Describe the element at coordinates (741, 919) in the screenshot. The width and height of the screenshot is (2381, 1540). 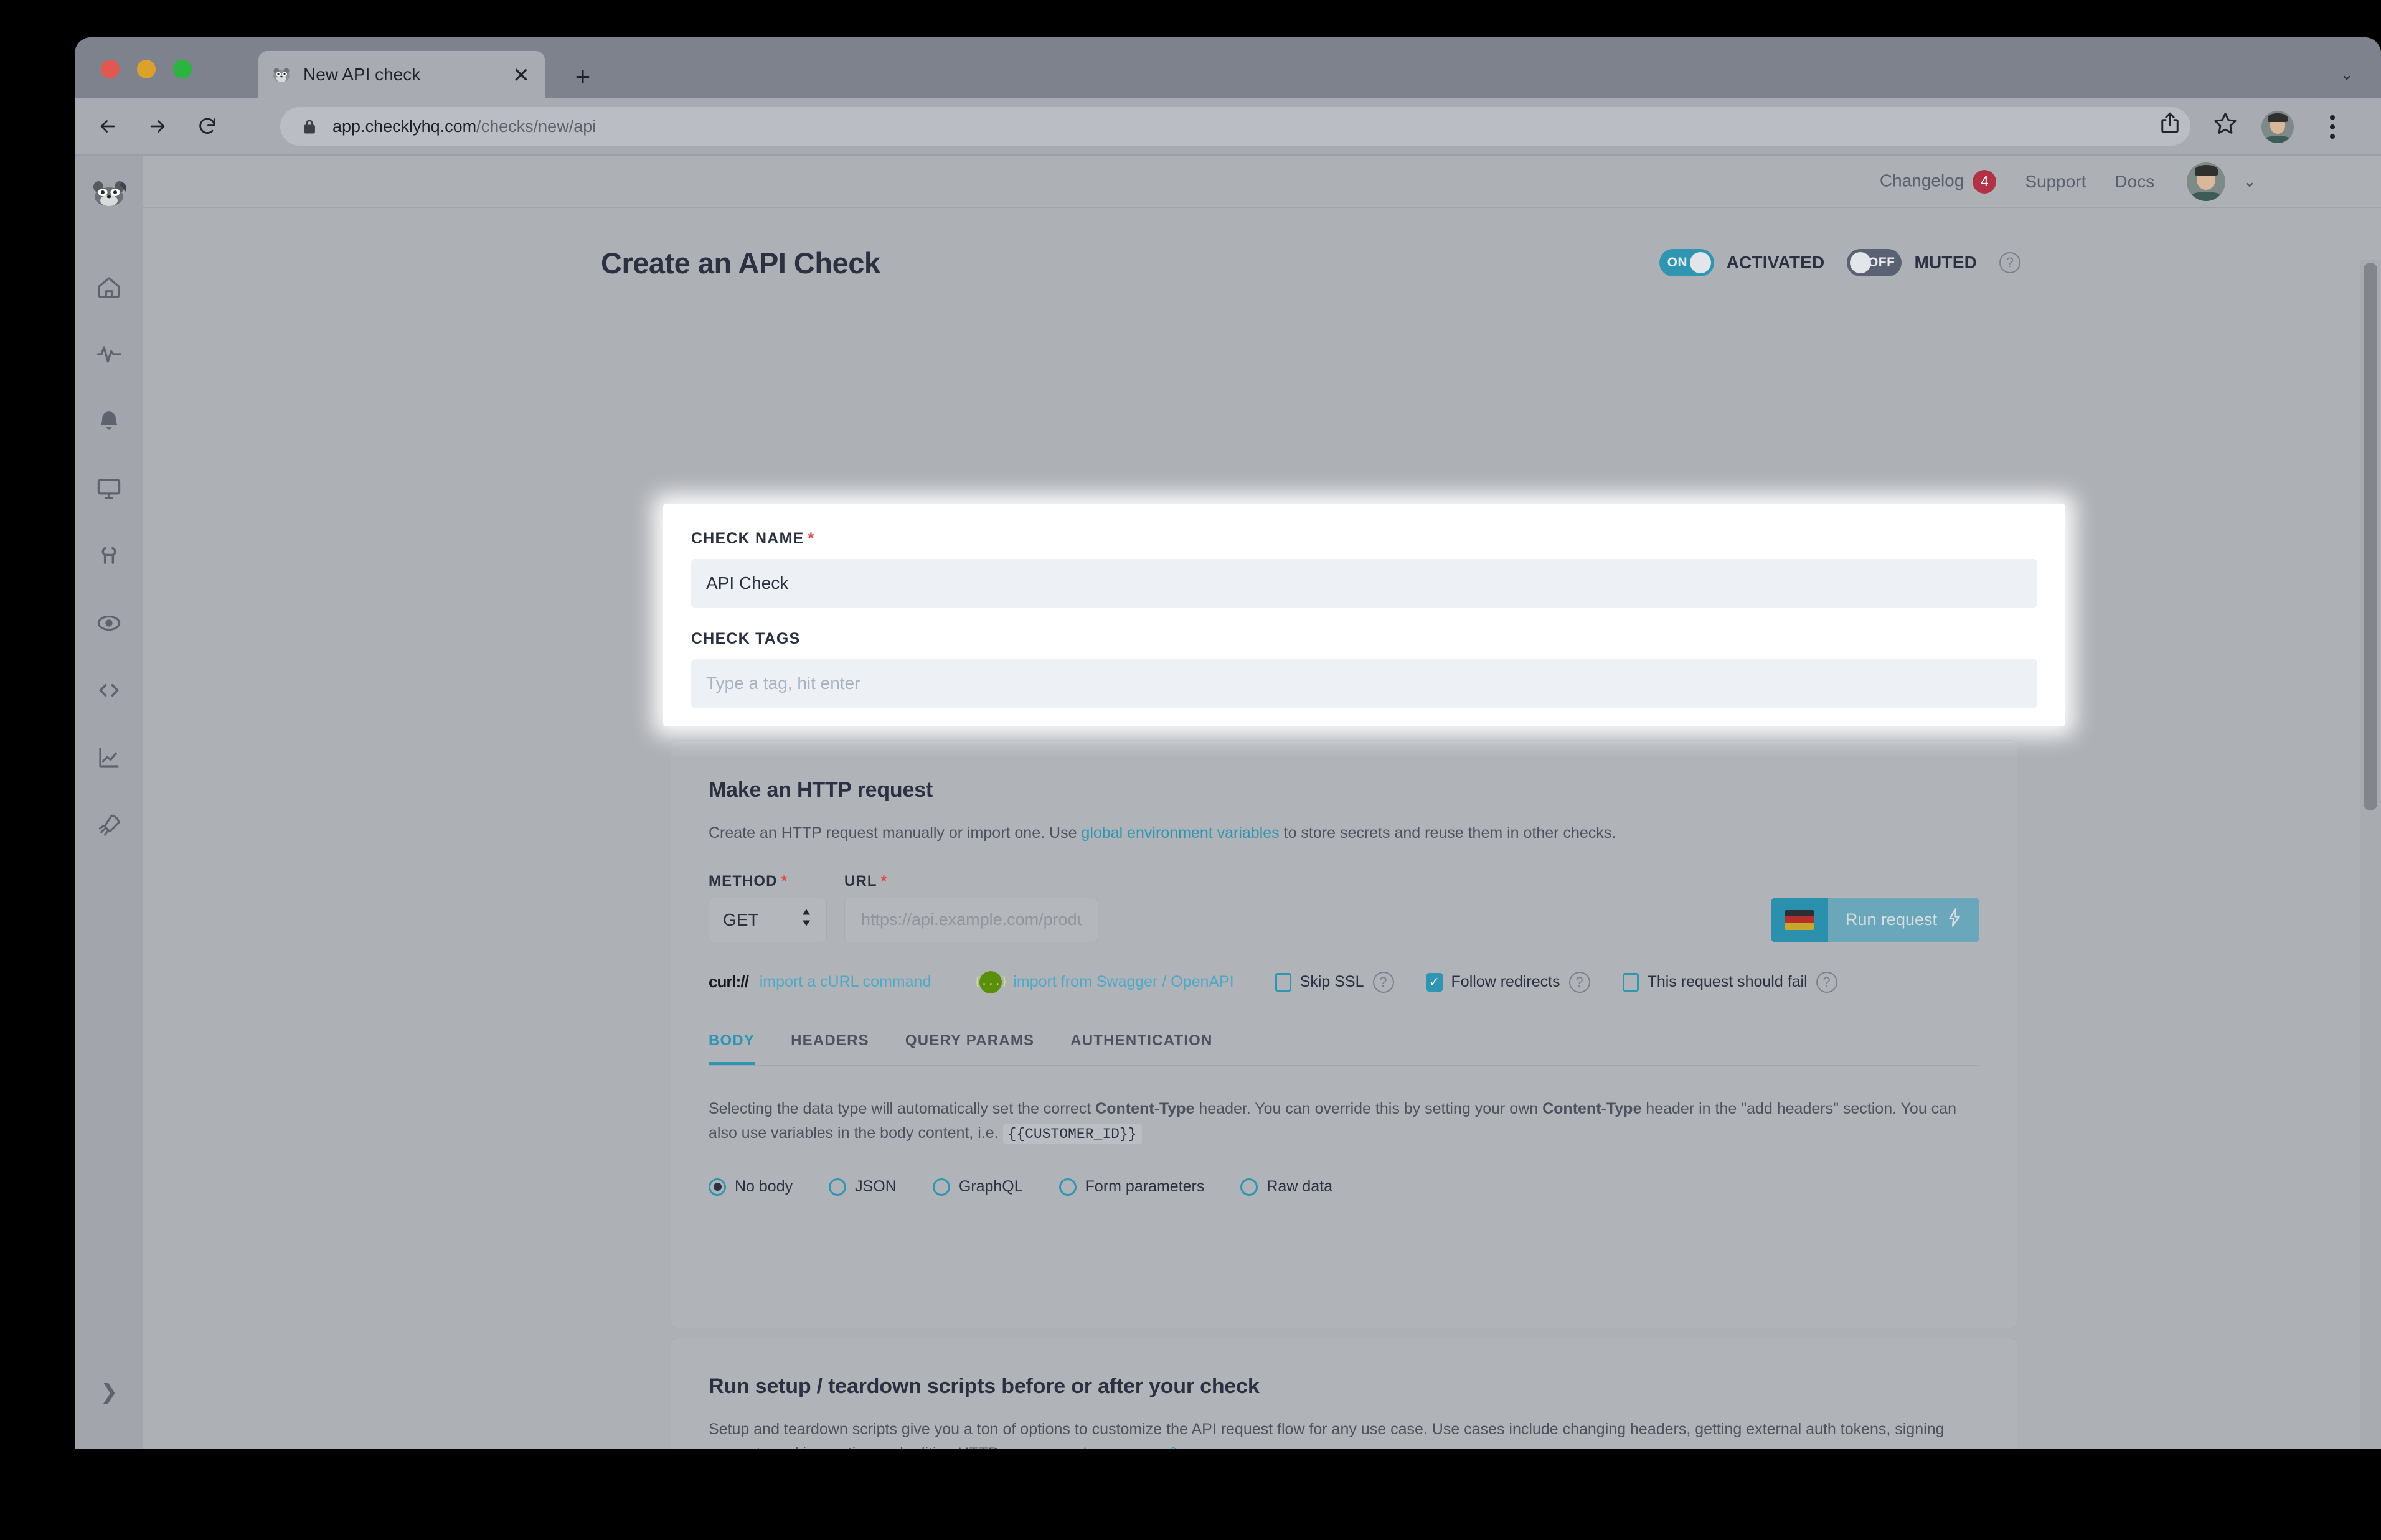
I see `method-value: GET` at that location.